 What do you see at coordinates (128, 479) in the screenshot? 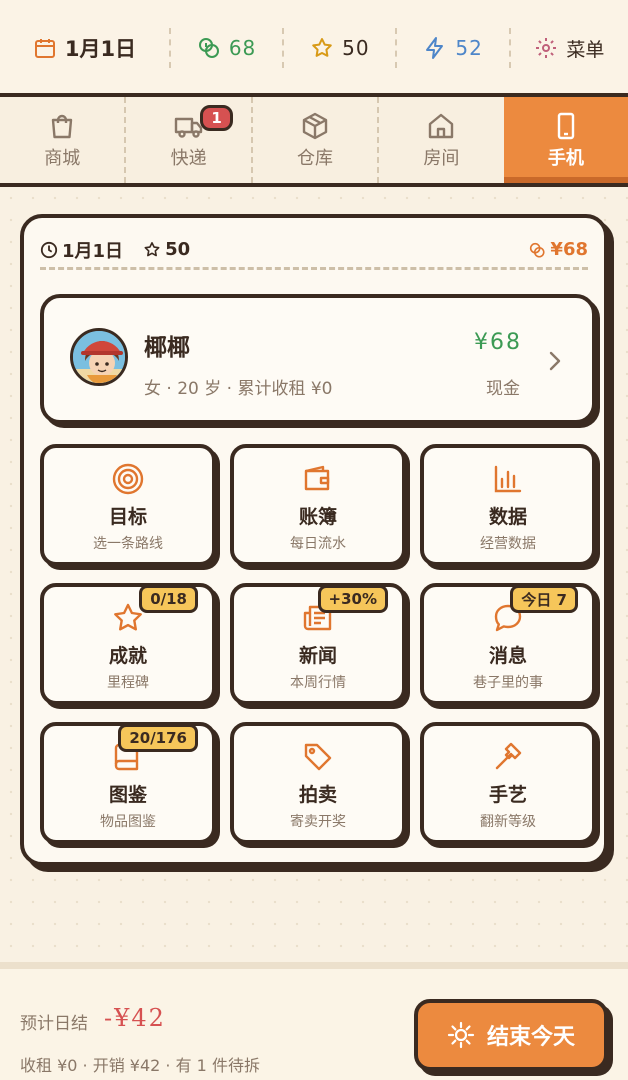
I see `target-icon` at bounding box center [128, 479].